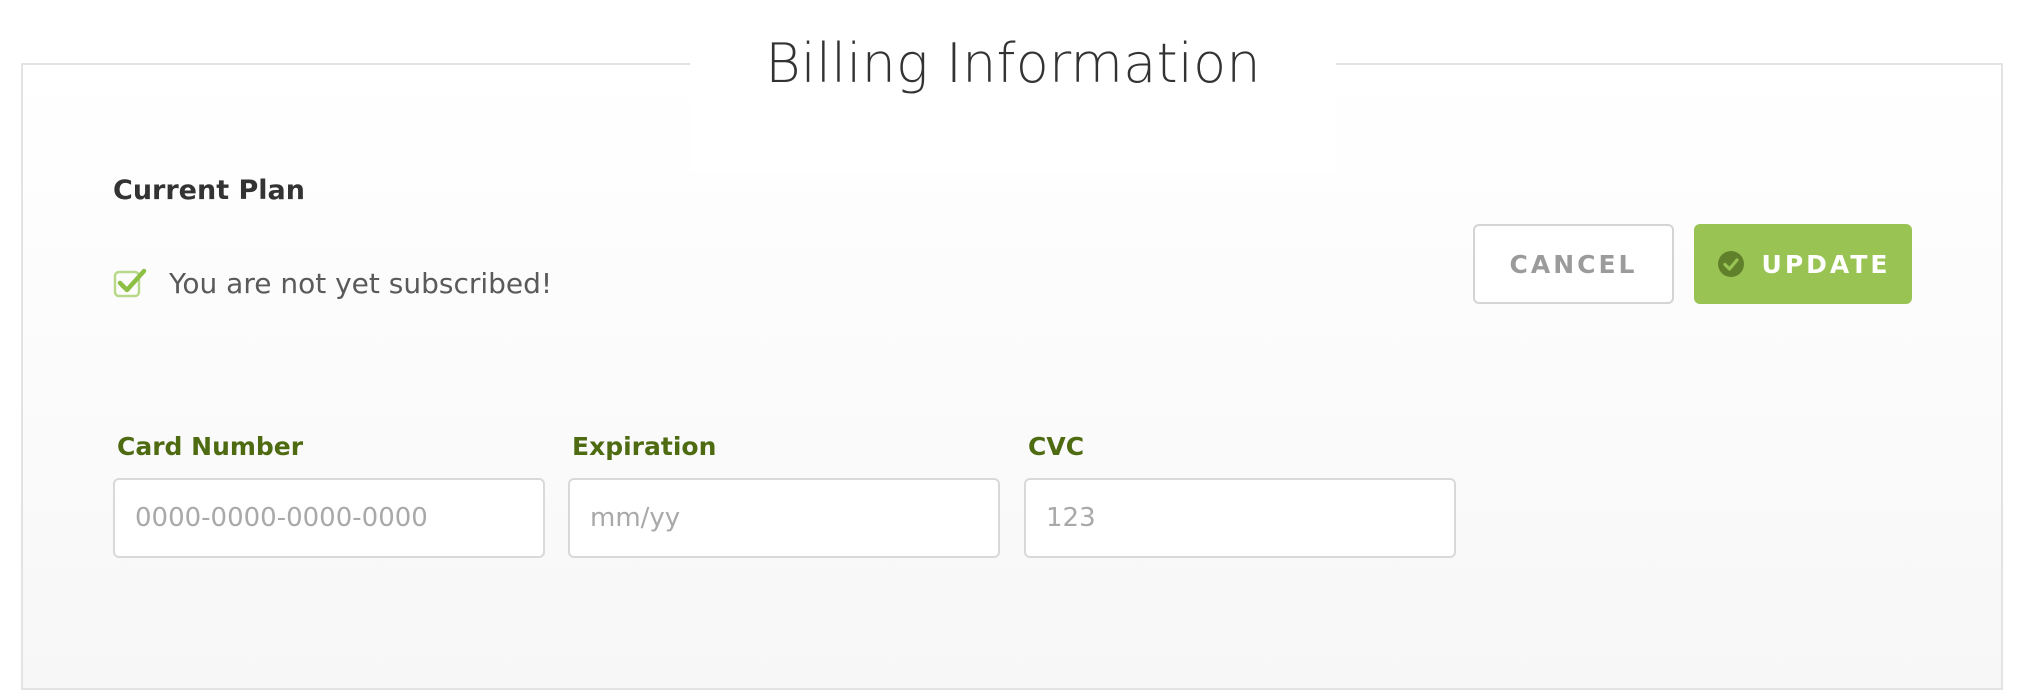  What do you see at coordinates (1240, 518) in the screenshot?
I see `cvc-input` at bounding box center [1240, 518].